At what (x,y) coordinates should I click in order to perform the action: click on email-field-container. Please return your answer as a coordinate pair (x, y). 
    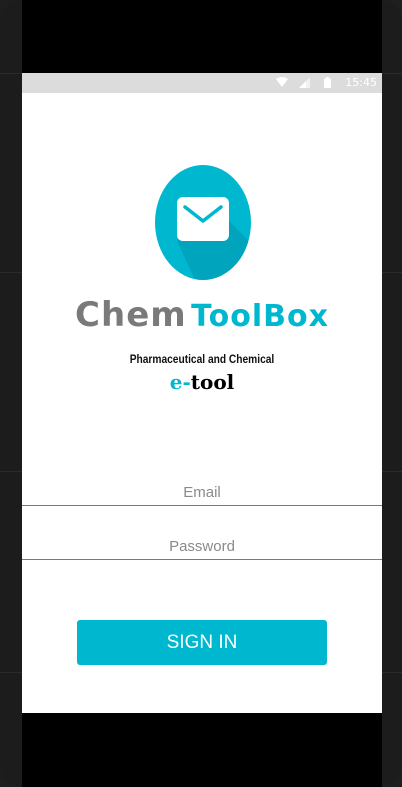
    Looking at the image, I should click on (202, 485).